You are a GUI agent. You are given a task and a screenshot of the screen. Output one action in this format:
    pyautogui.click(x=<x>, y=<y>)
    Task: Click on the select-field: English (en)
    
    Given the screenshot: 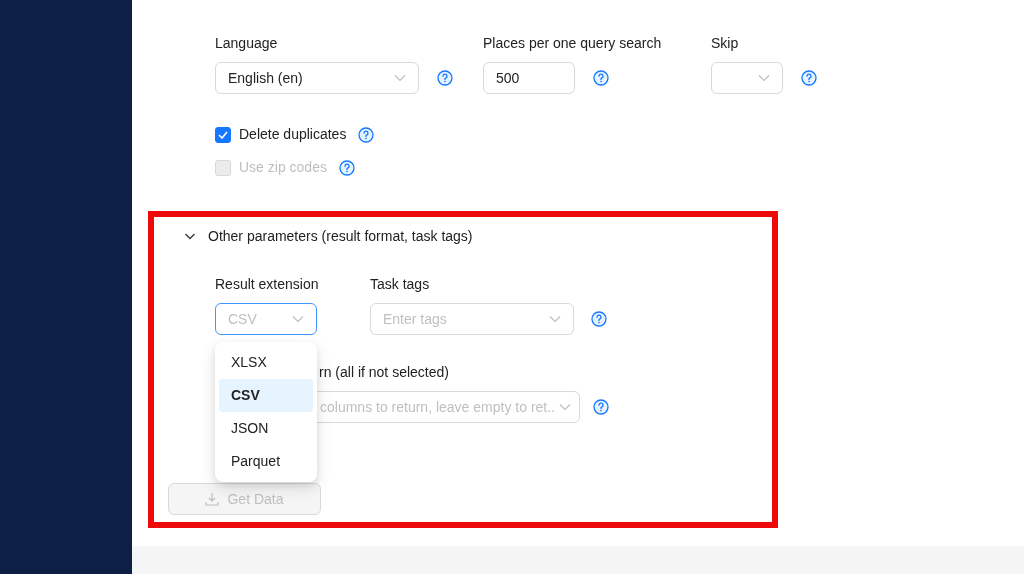 What is the action you would take?
    pyautogui.click(x=317, y=78)
    